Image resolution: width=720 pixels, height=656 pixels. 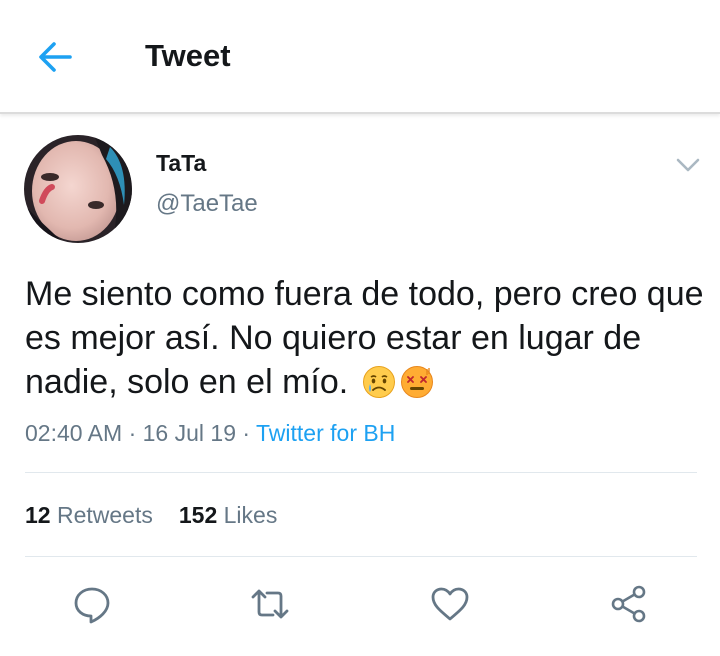 I want to click on share-icon, so click(x=628, y=604).